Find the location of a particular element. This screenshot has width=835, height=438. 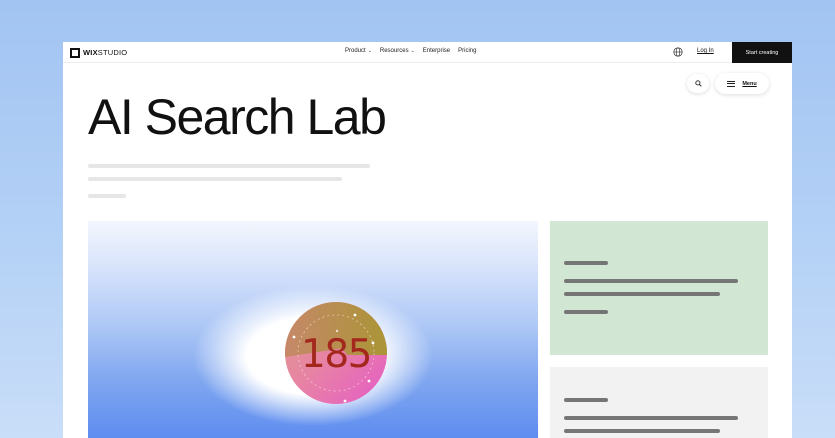

wix-studio-logo: WIXSTUDIO is located at coordinates (98, 52).